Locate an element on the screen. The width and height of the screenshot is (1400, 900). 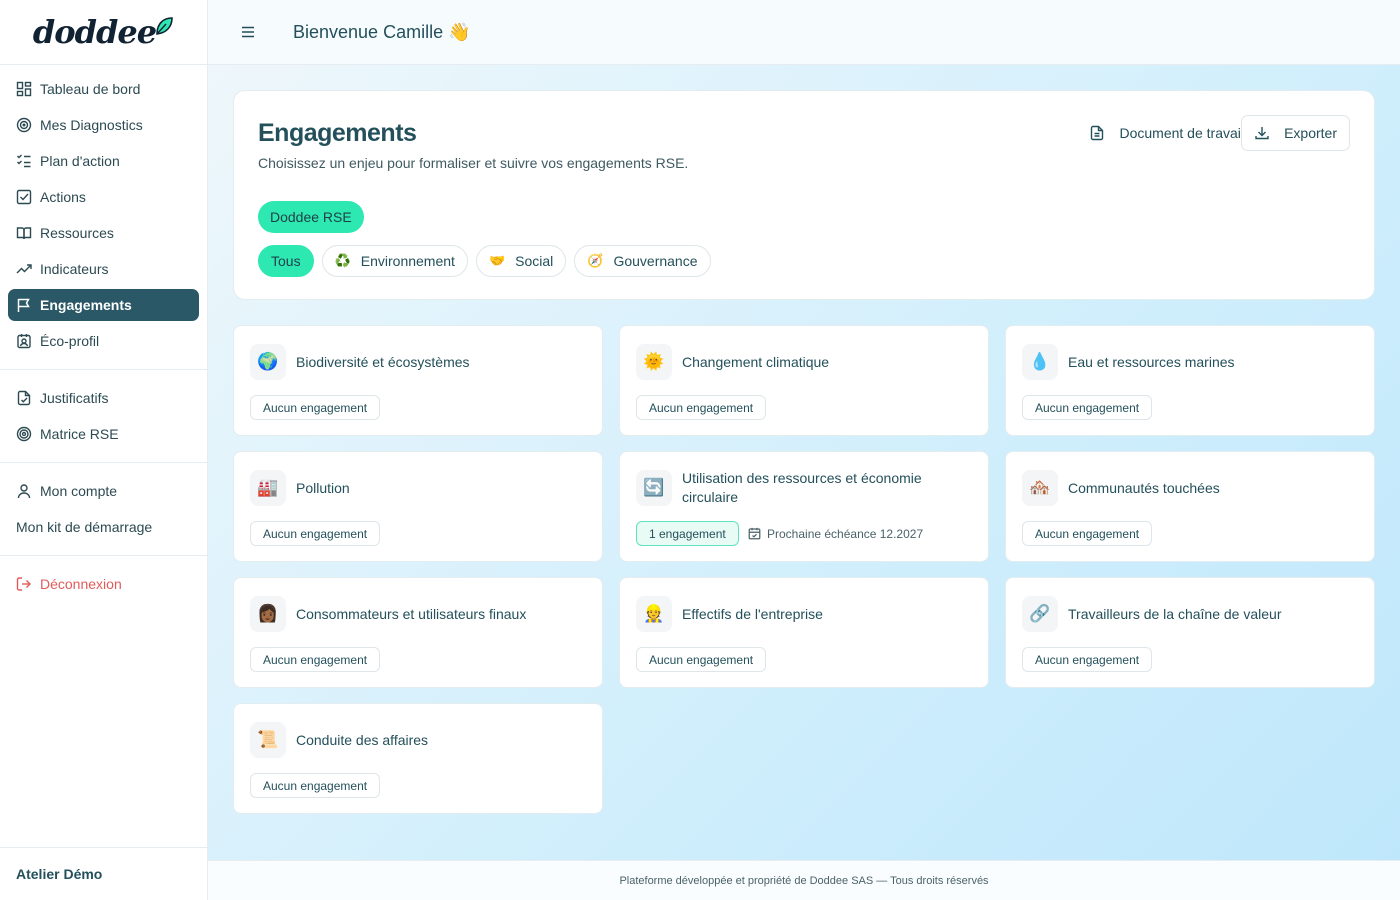
topic-title: Effectifs de l'entreprise is located at coordinates (752, 613).